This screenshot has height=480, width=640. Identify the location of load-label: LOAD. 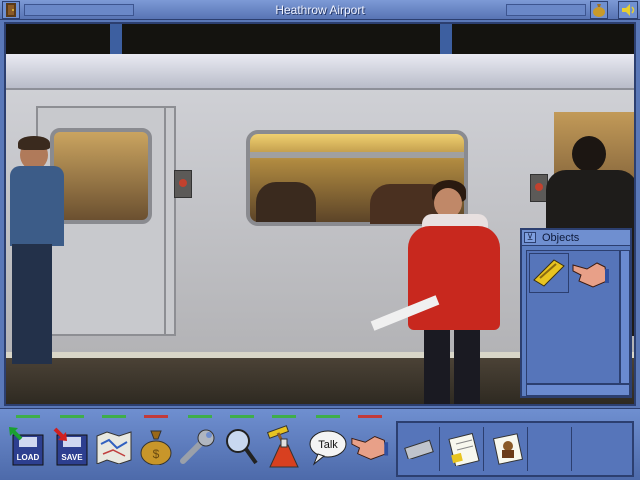
(28, 457).